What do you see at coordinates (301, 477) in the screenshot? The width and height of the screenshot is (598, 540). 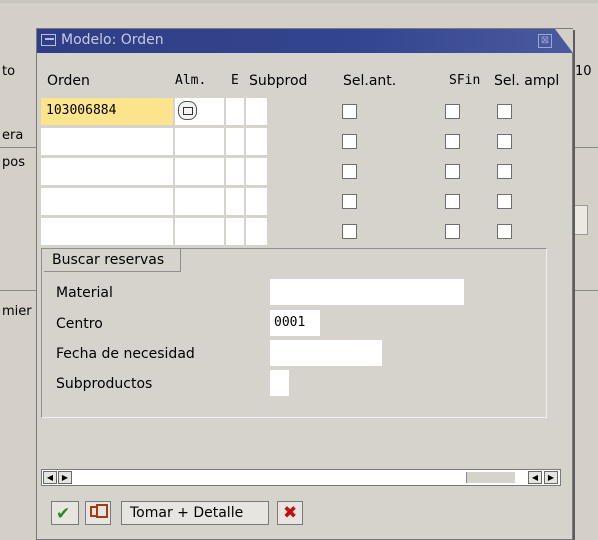 I see `horizontal-scrollbar: ◀ ▶ ◀ ▶` at bounding box center [301, 477].